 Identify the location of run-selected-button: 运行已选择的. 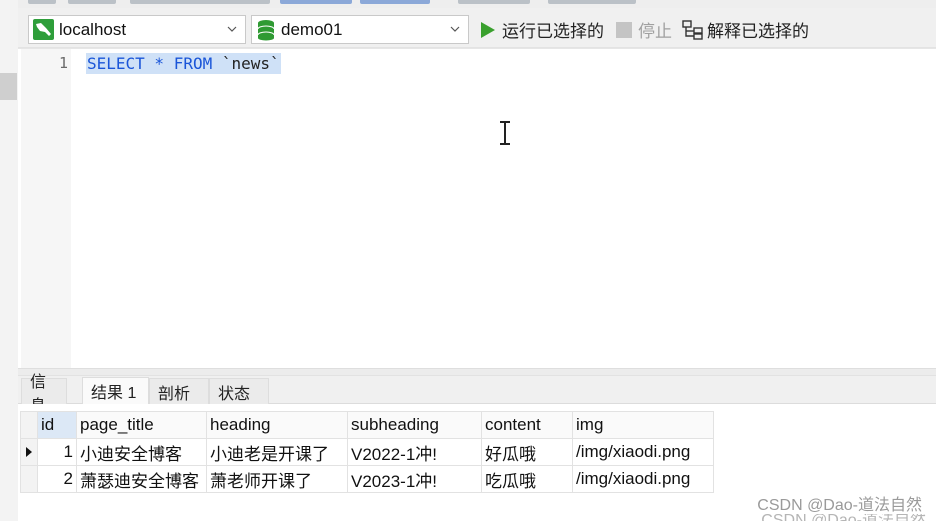
(542, 29).